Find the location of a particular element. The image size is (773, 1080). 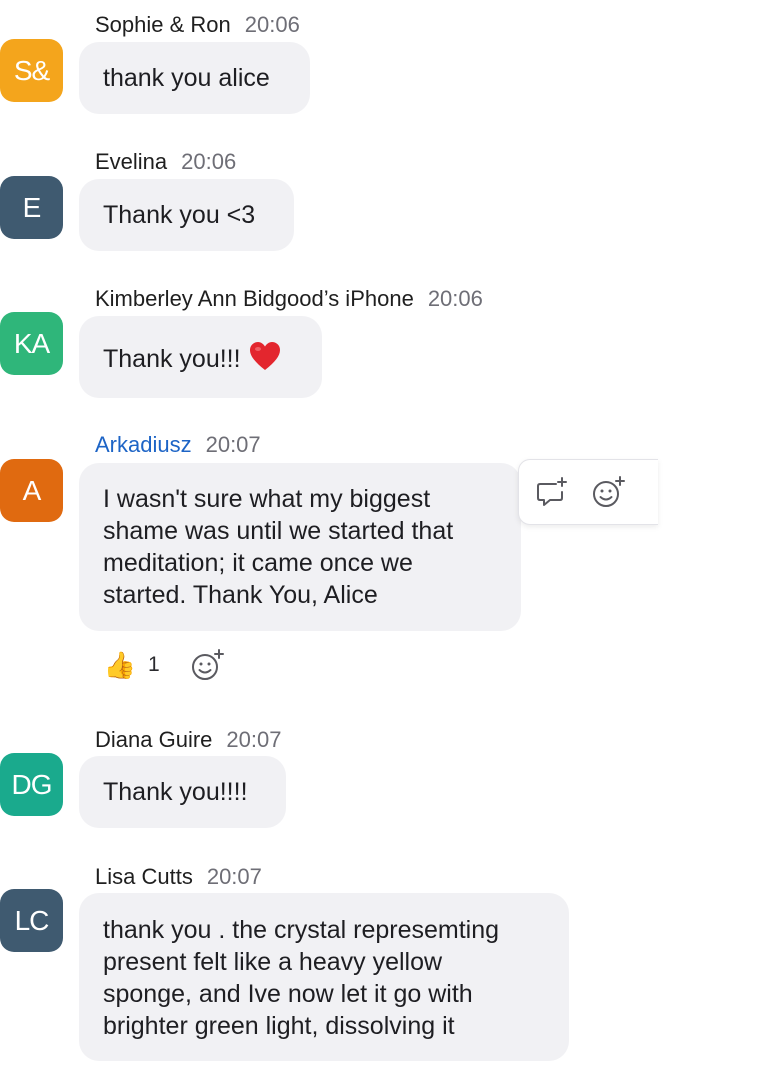

avatar: A is located at coordinates (31, 490).